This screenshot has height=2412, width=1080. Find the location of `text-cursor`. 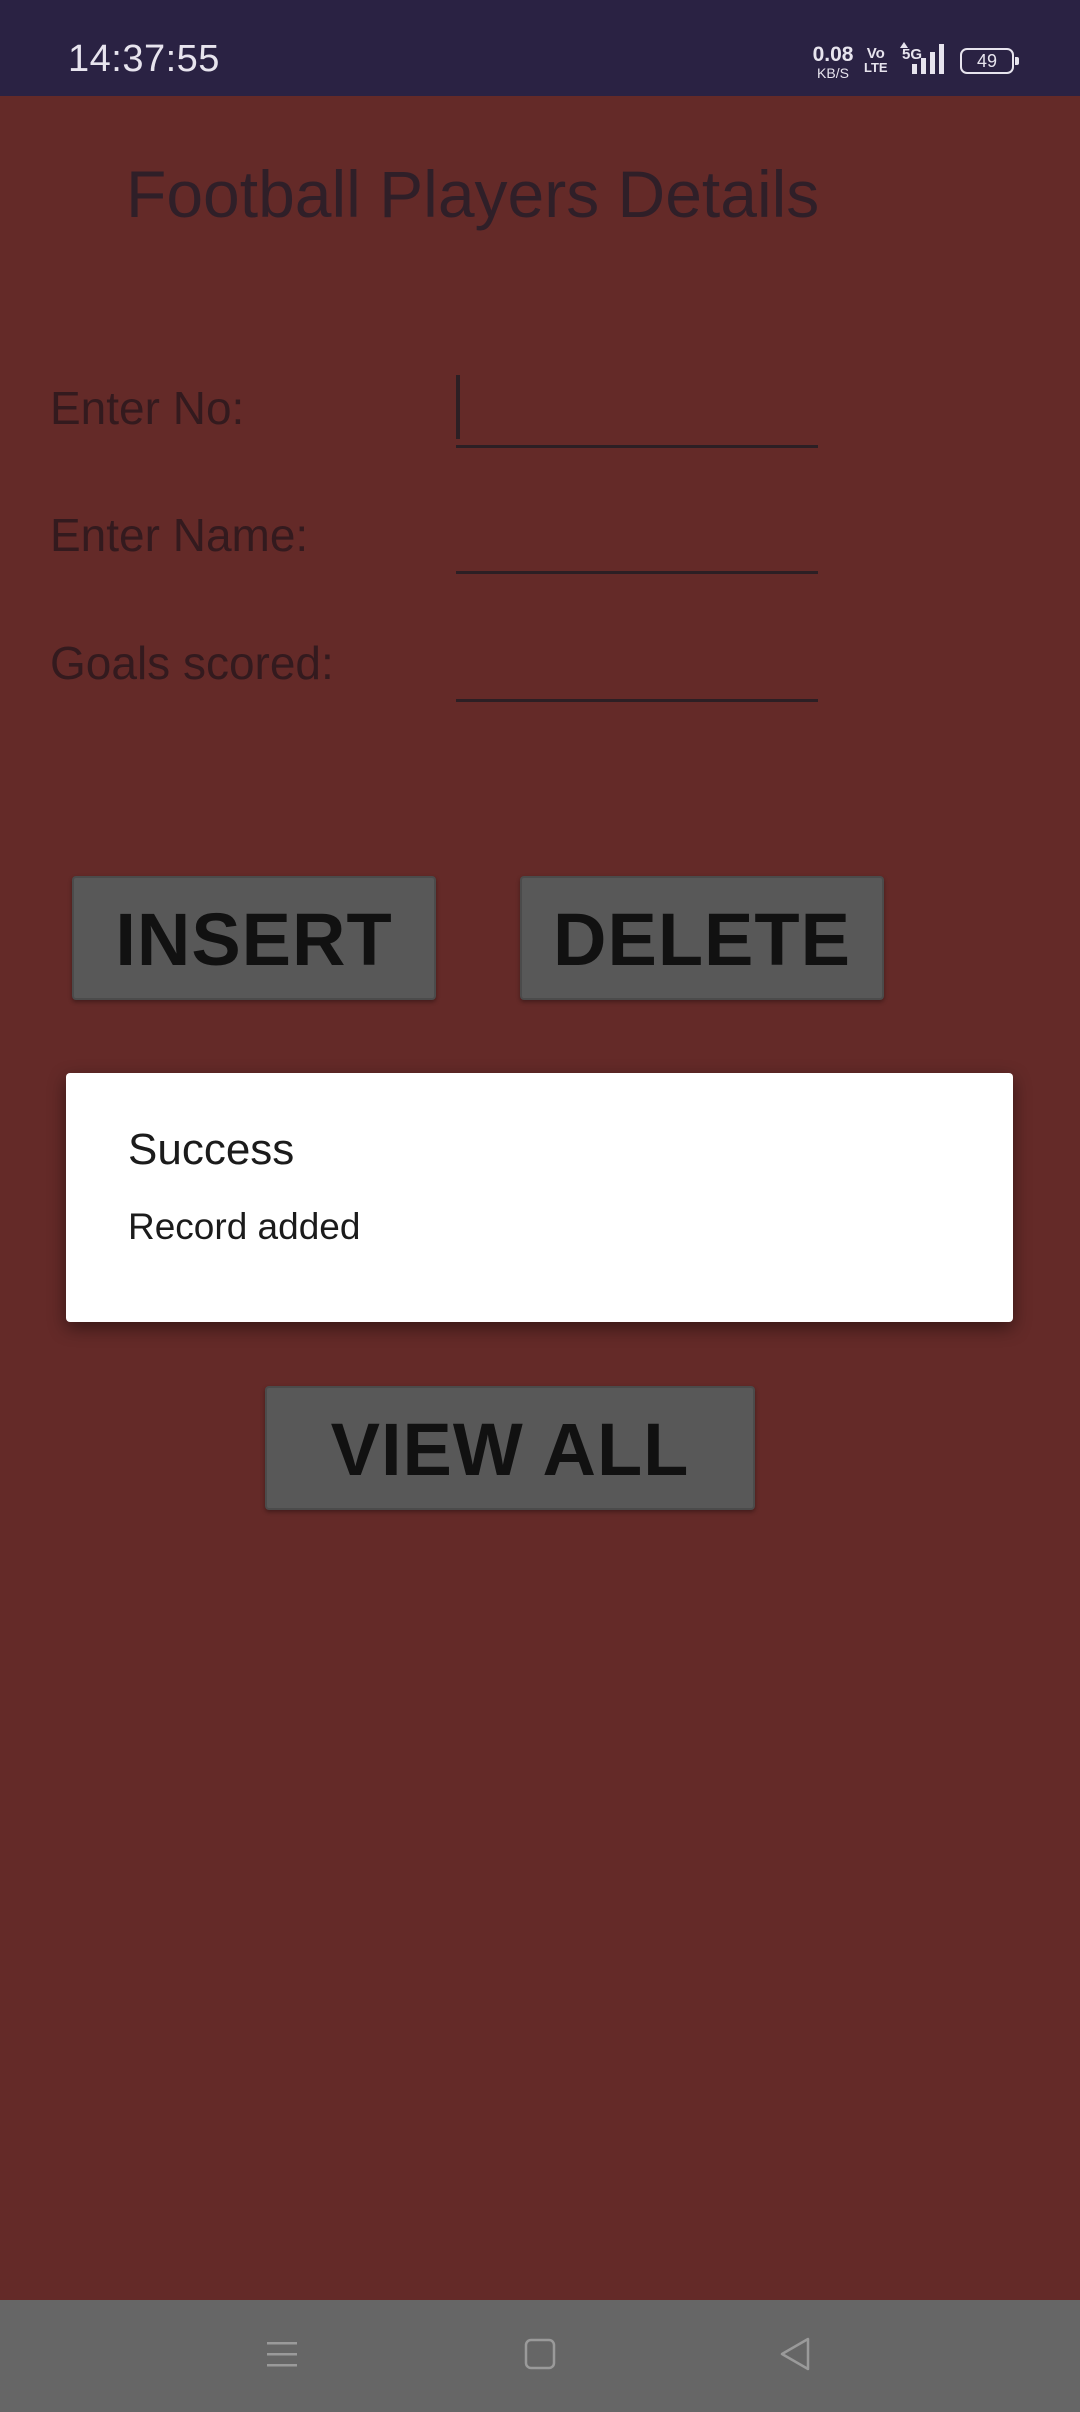

text-cursor is located at coordinates (458, 407).